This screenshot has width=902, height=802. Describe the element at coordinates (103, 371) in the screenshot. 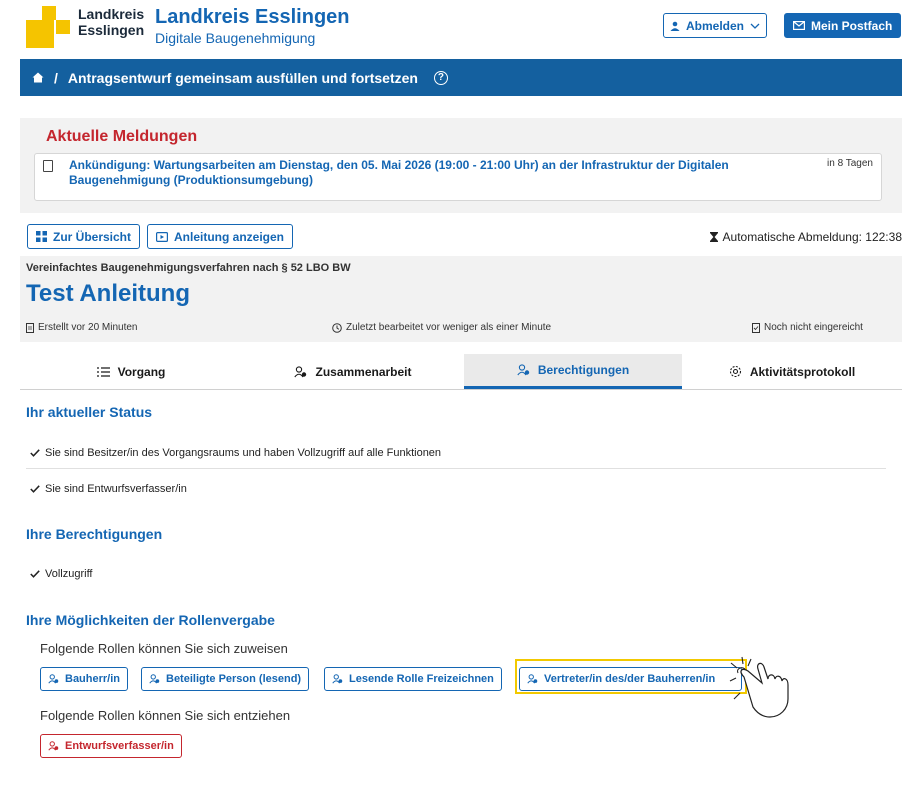

I see `list-icon` at that location.